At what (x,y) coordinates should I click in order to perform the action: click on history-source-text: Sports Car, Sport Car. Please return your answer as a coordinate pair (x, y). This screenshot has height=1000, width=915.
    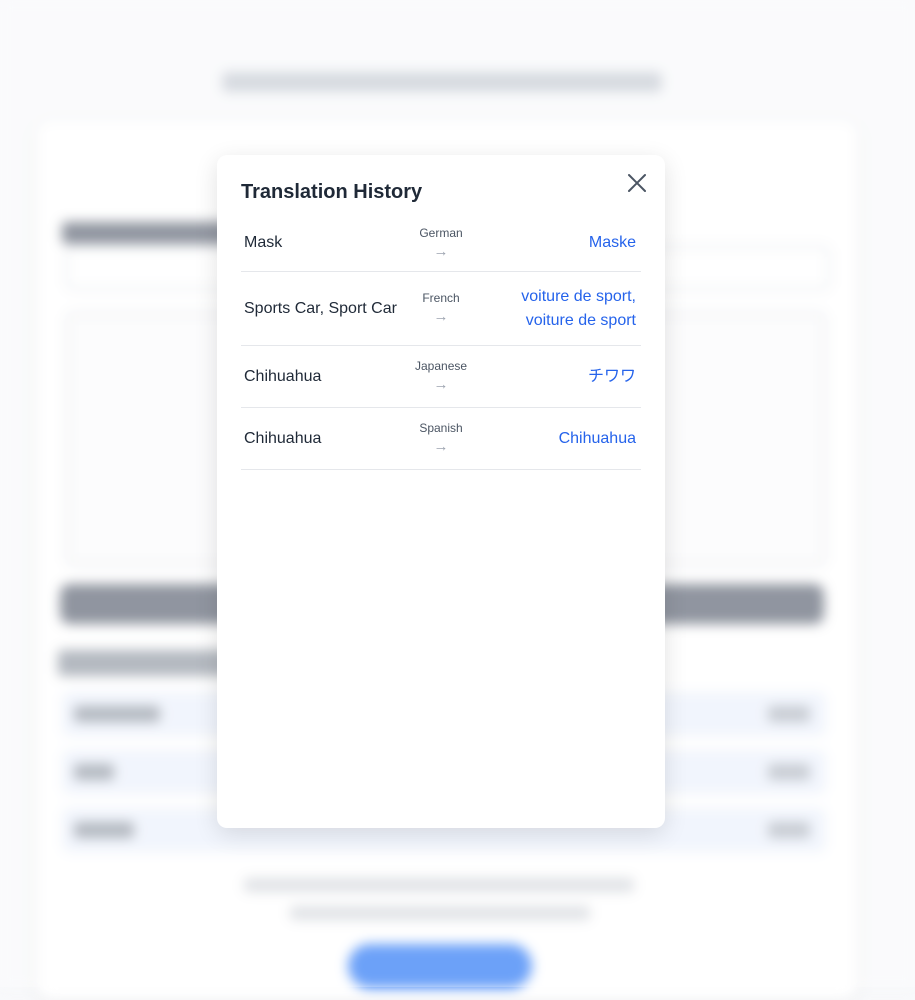
    Looking at the image, I should click on (320, 308).